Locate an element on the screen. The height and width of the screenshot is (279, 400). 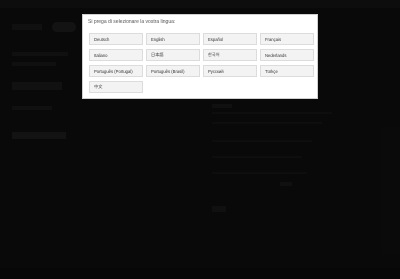
language-option-japanese: 日本語 is located at coordinates (173, 55).